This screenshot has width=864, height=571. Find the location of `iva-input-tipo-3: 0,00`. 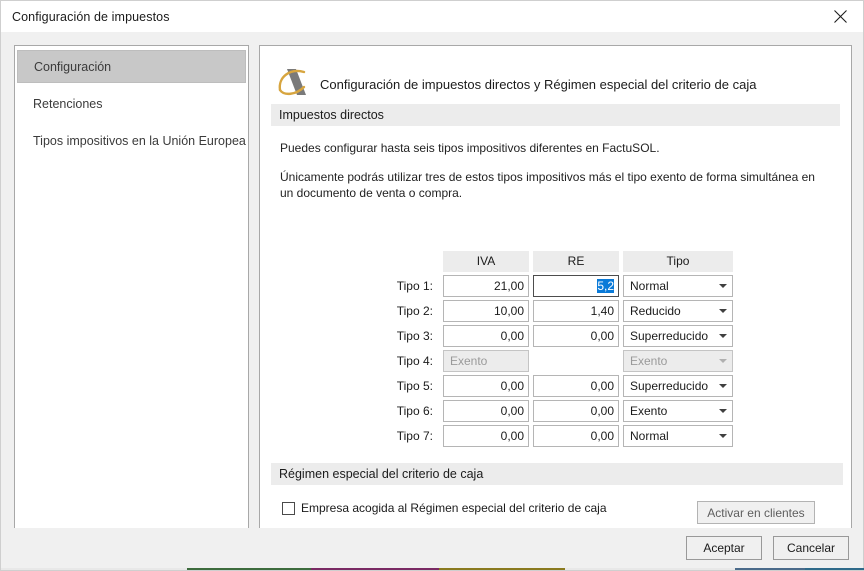

iva-input-tipo-3: 0,00 is located at coordinates (486, 336).